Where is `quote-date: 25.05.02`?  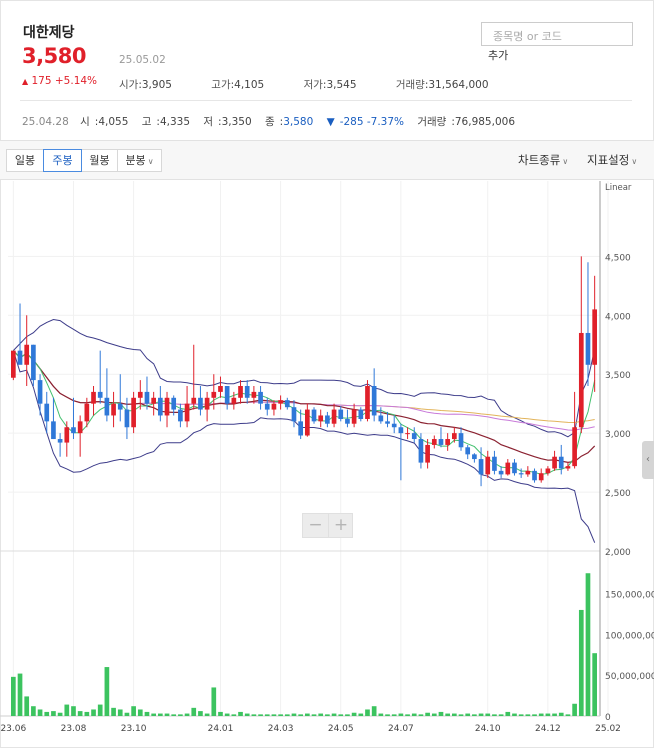
quote-date: 25.05.02 is located at coordinates (142, 60).